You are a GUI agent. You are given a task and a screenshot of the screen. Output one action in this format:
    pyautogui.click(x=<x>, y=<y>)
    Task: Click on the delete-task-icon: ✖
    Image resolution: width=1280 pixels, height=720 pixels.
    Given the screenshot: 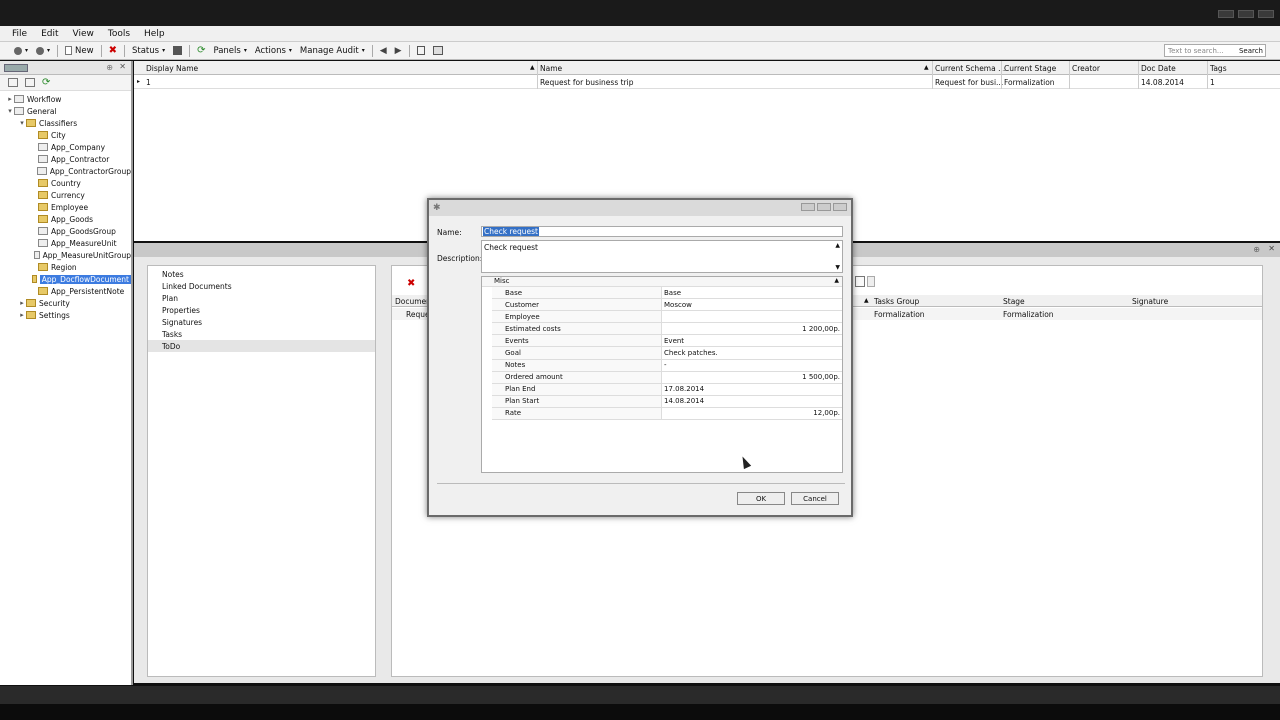 What is the action you would take?
    pyautogui.click(x=411, y=283)
    